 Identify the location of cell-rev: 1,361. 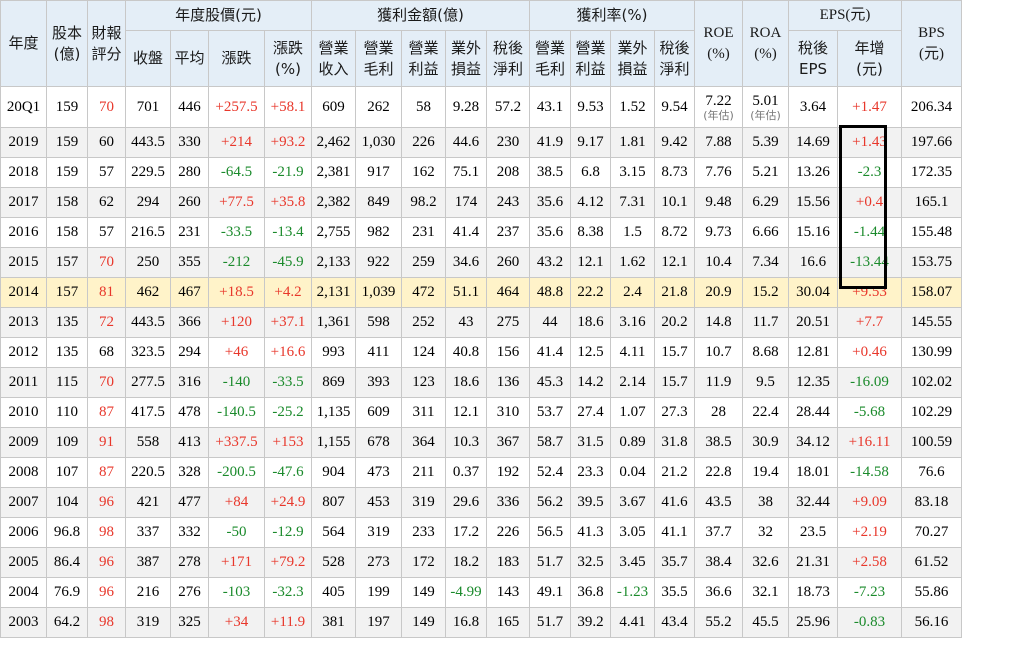
(333, 322).